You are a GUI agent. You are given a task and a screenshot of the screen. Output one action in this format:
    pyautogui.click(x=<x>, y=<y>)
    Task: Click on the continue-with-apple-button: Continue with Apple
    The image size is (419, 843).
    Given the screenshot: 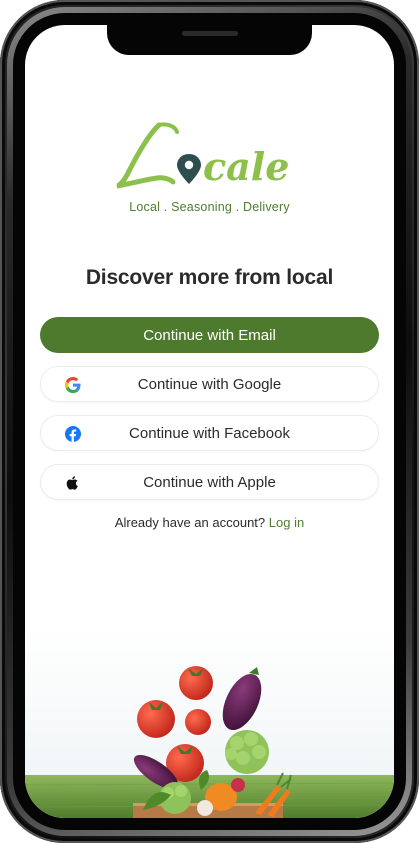 What is the action you would take?
    pyautogui.click(x=209, y=482)
    